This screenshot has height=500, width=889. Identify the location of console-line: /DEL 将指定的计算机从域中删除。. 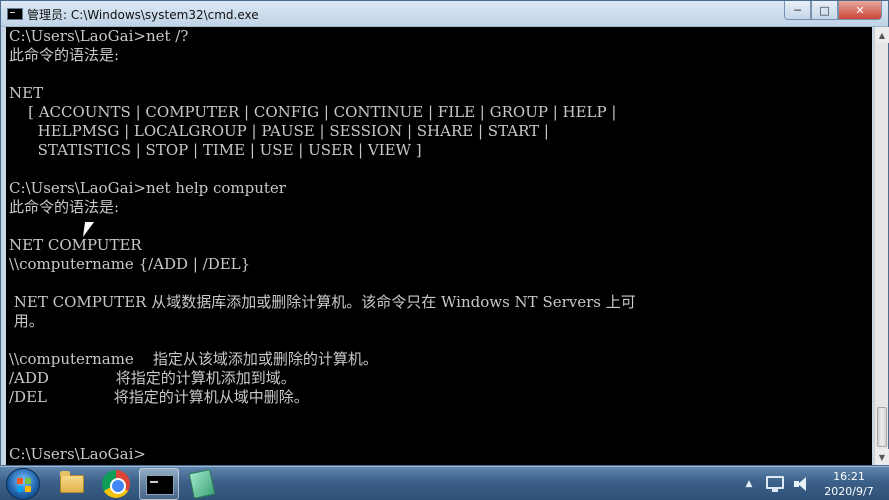
(159, 397).